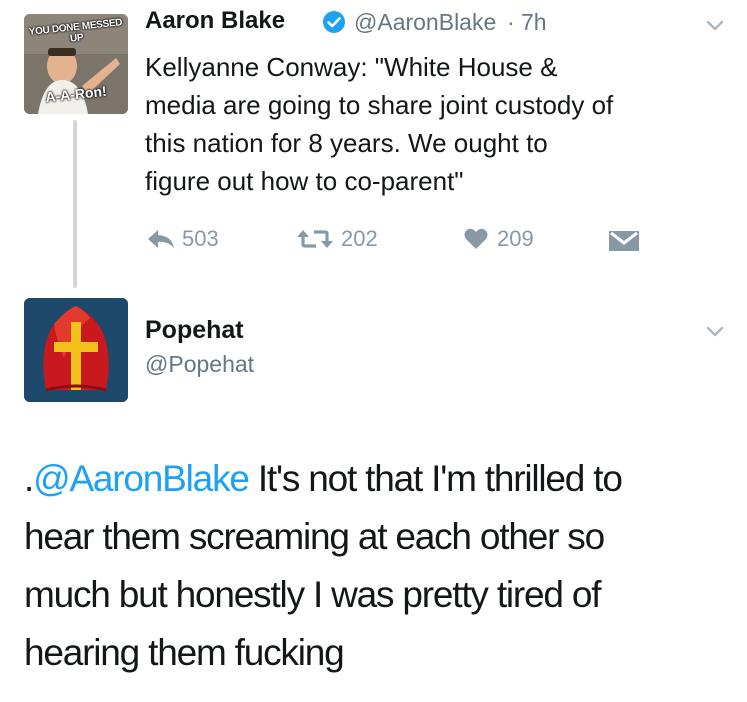  I want to click on avatar-popehat, so click(76, 350).